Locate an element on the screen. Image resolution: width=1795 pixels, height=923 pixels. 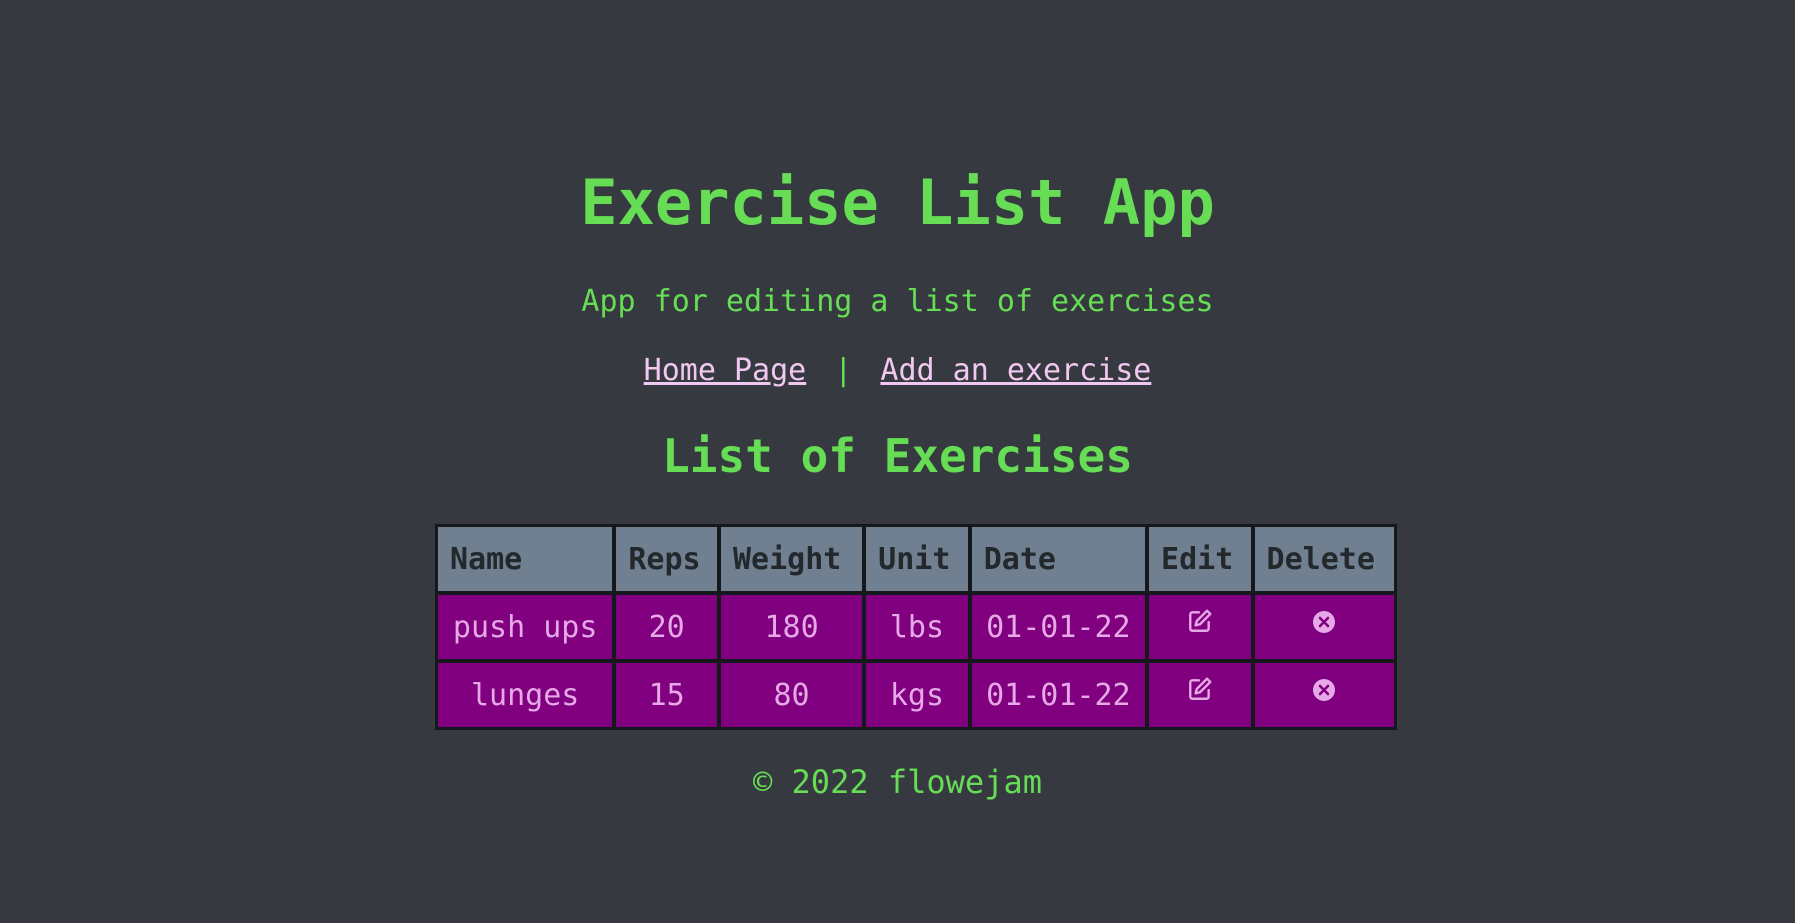
table-row: push ups 20 180 lbs 01-01-22 is located at coordinates (916, 627).